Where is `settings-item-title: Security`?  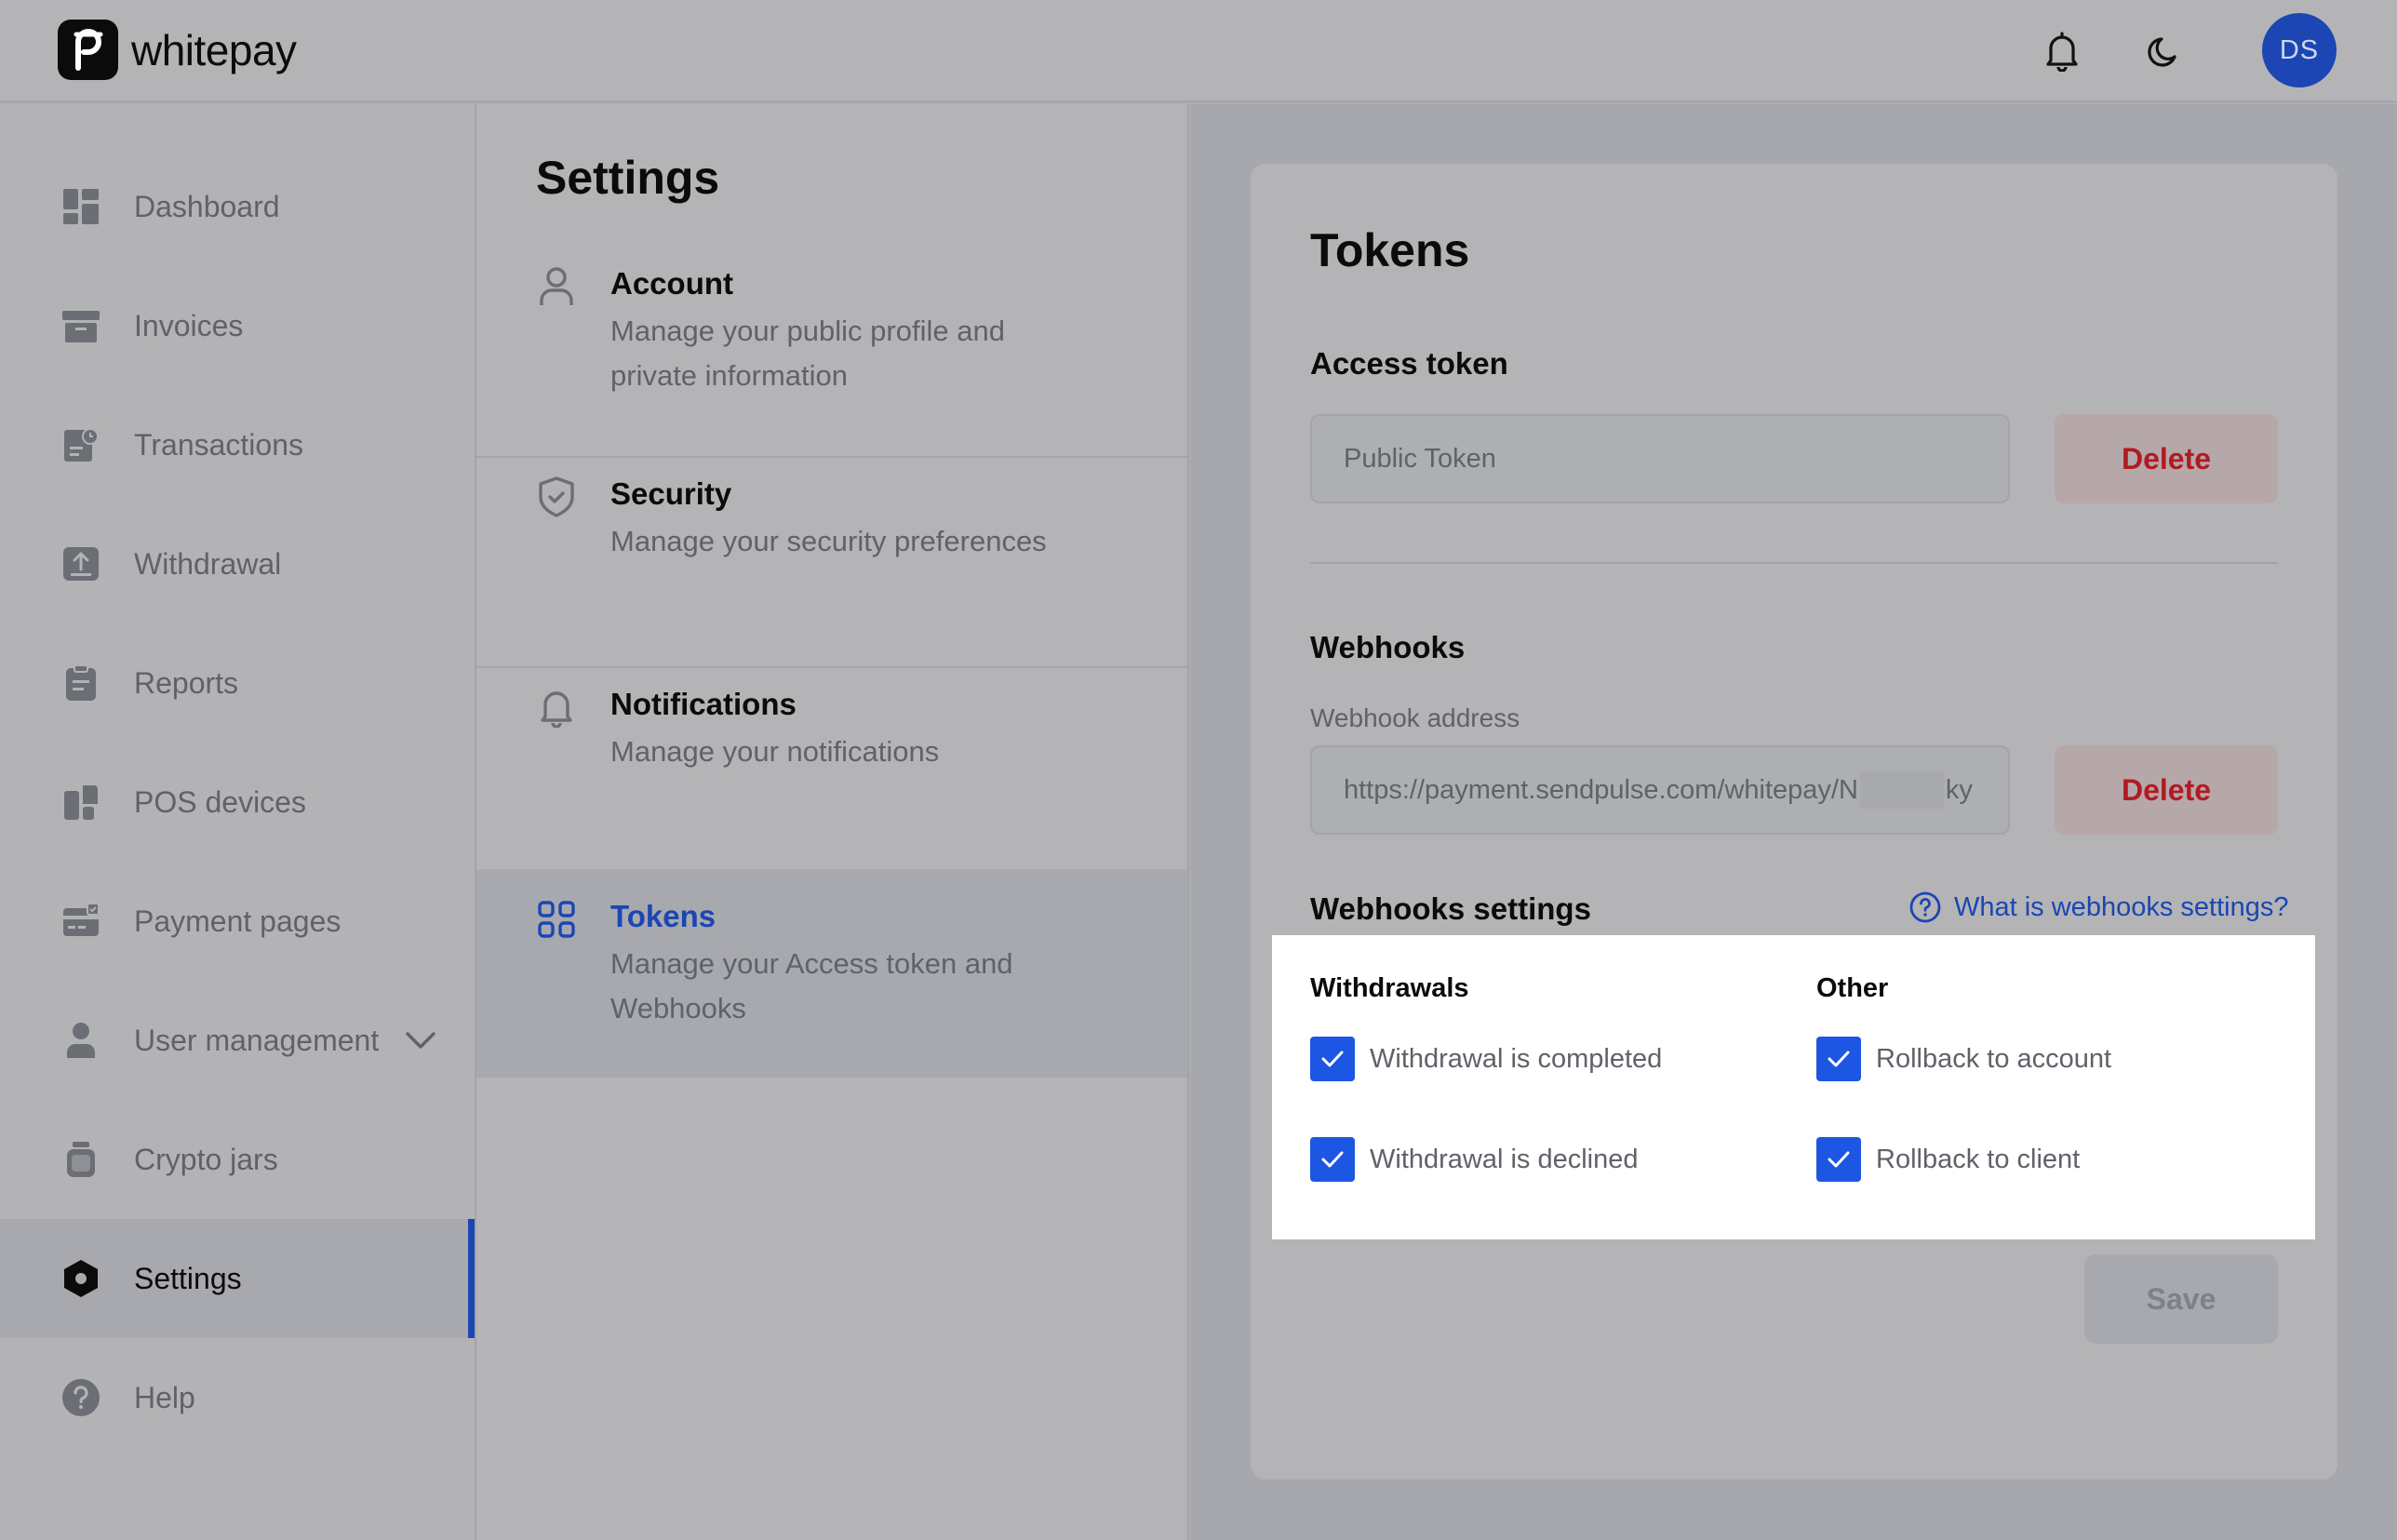 settings-item-title: Security is located at coordinates (671, 494).